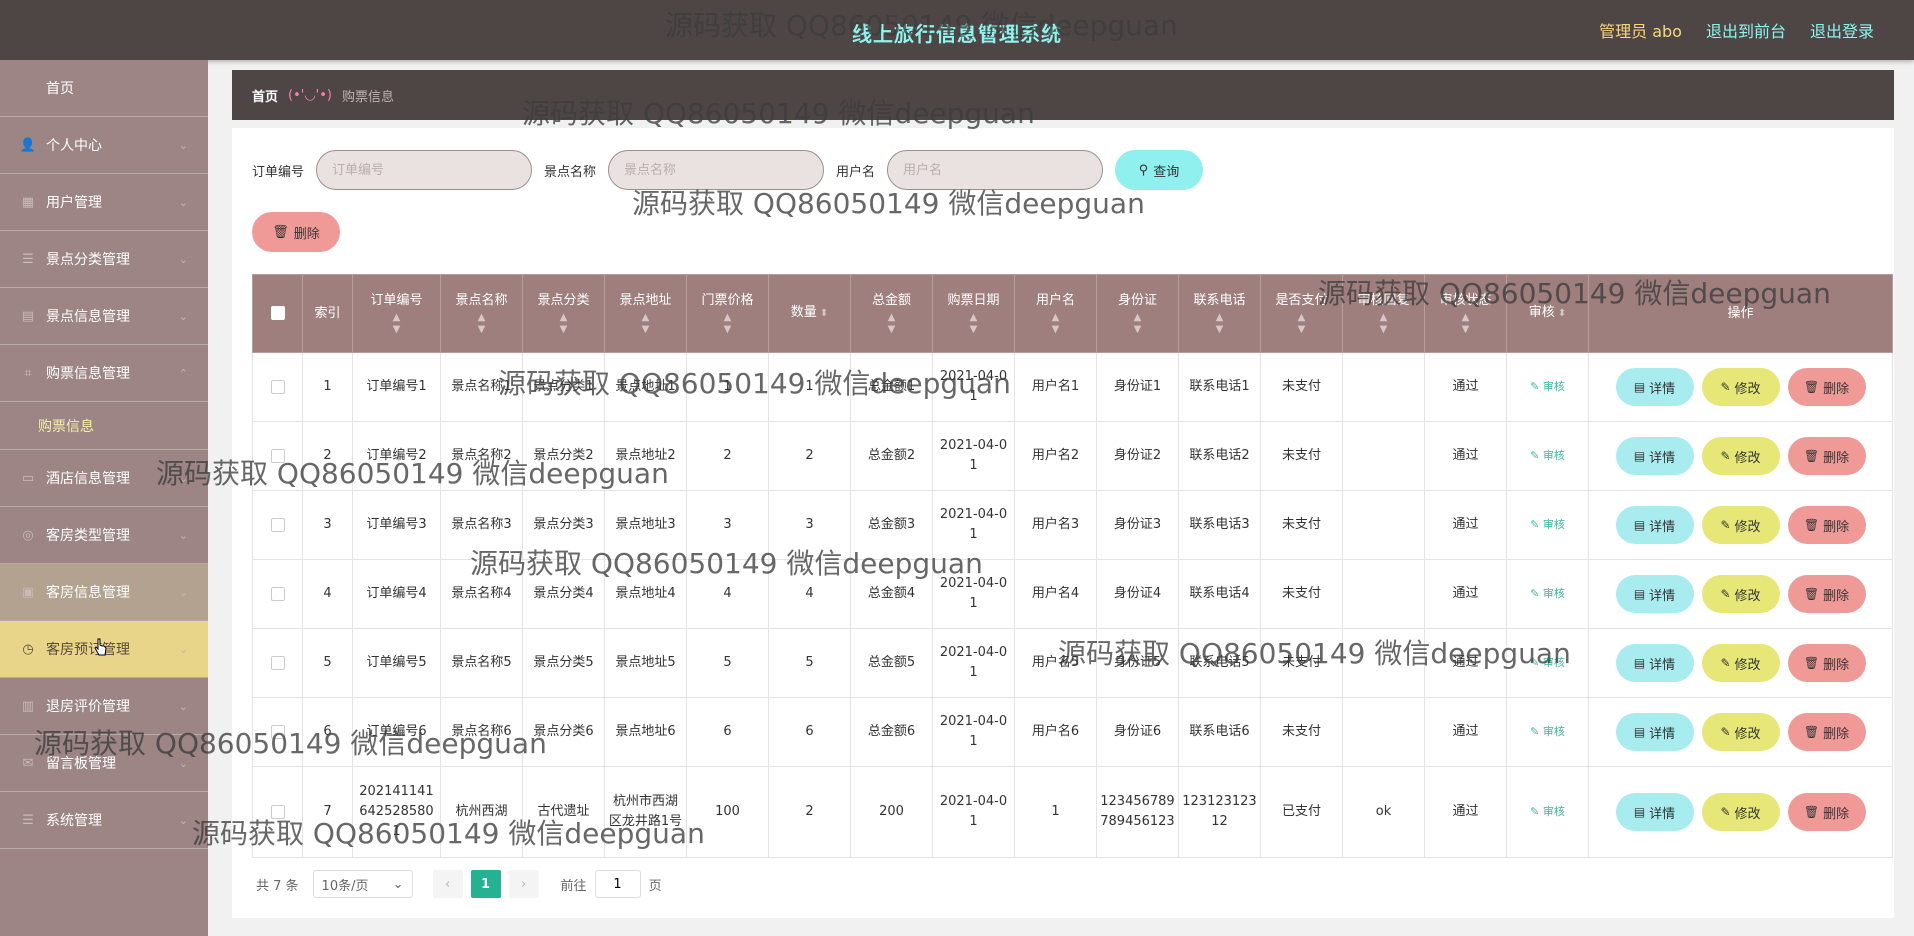  Describe the element at coordinates (1746, 30) in the screenshot. I see `exit-to-front-link: 退出到前台` at that location.